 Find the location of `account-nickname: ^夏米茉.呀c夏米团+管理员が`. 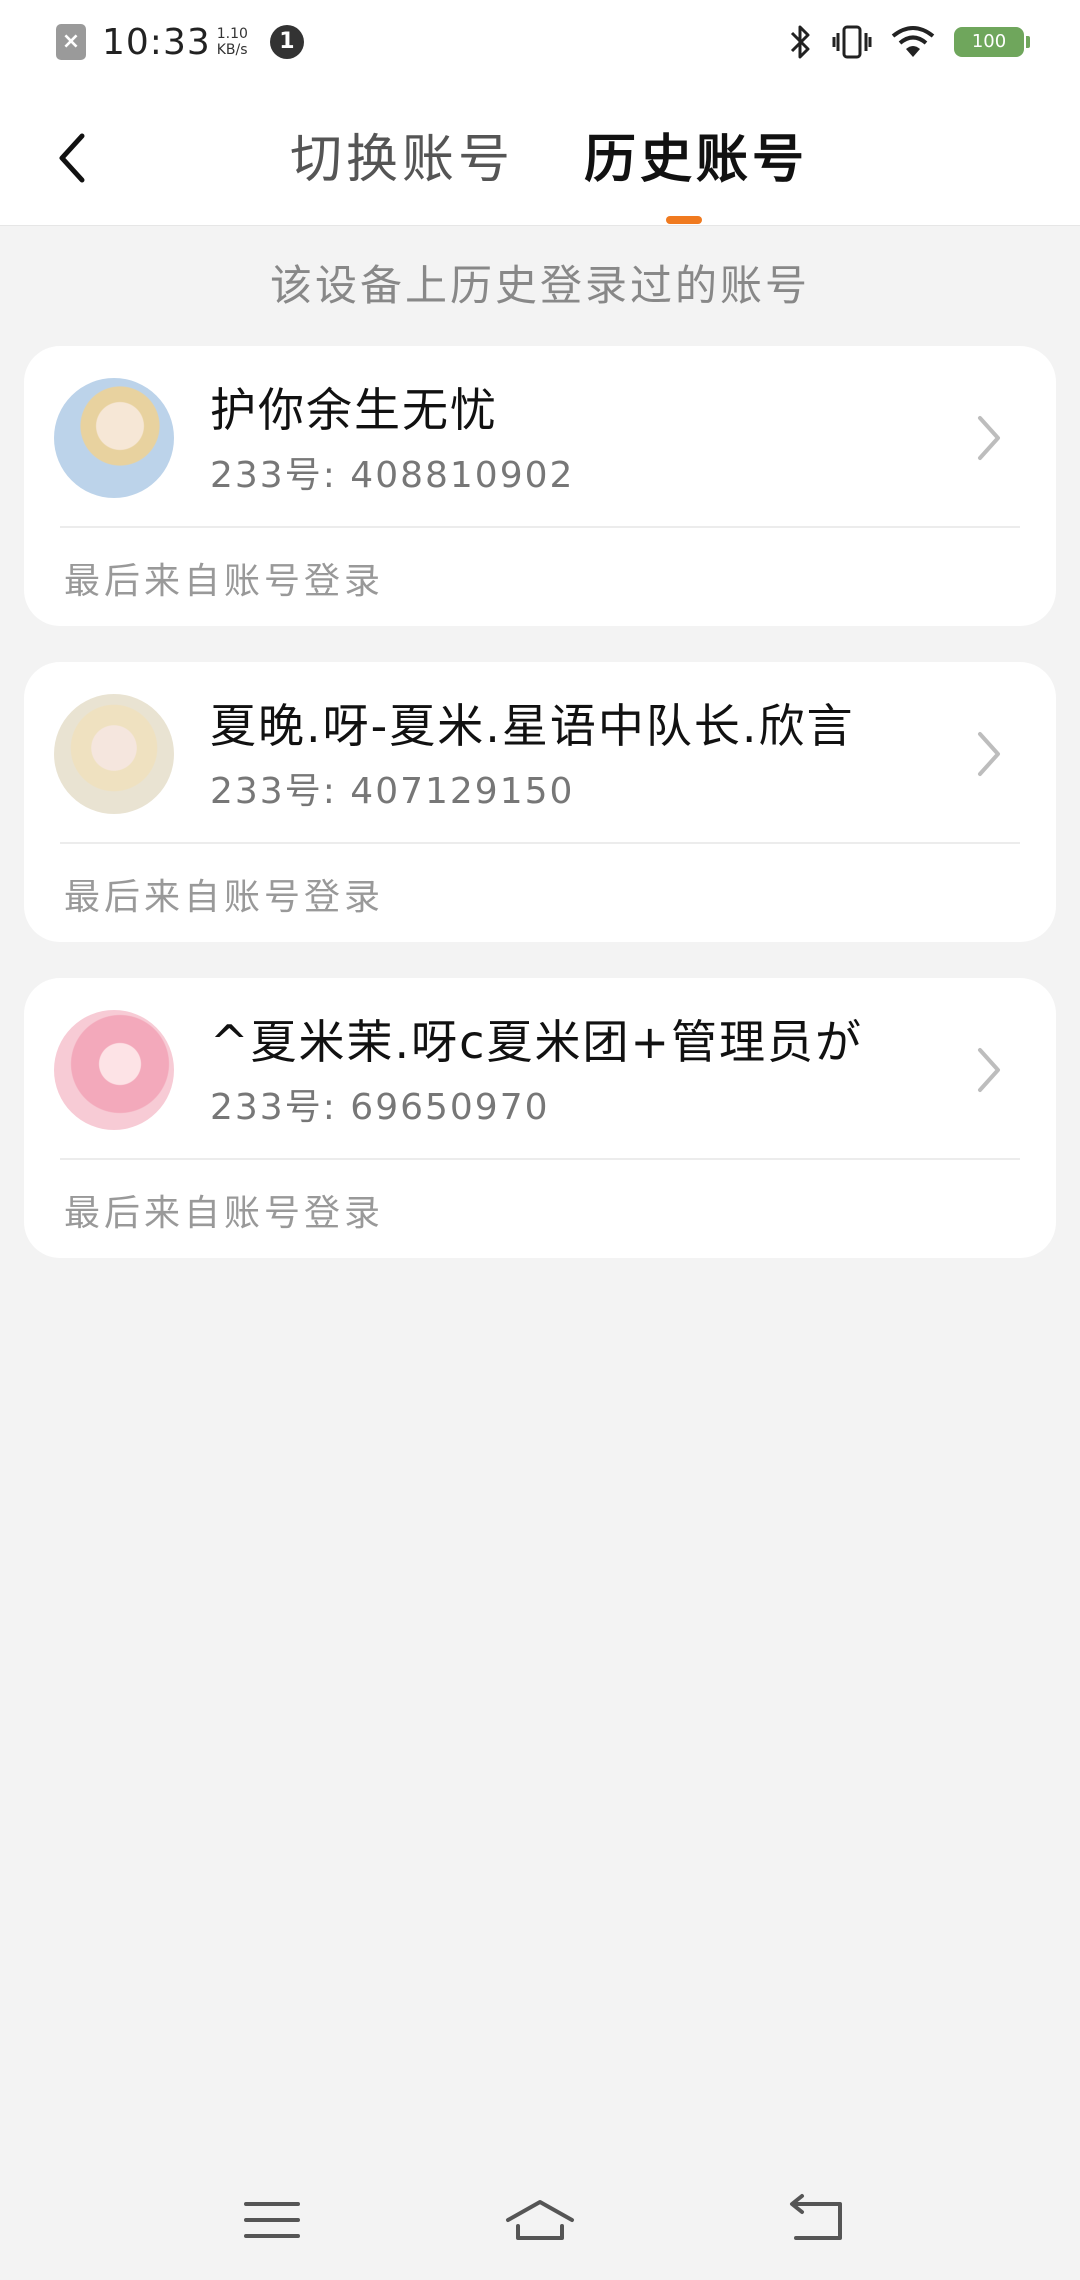

account-nickname: ^夏米茉.呀c夏米团+管理员が is located at coordinates (536, 1042).